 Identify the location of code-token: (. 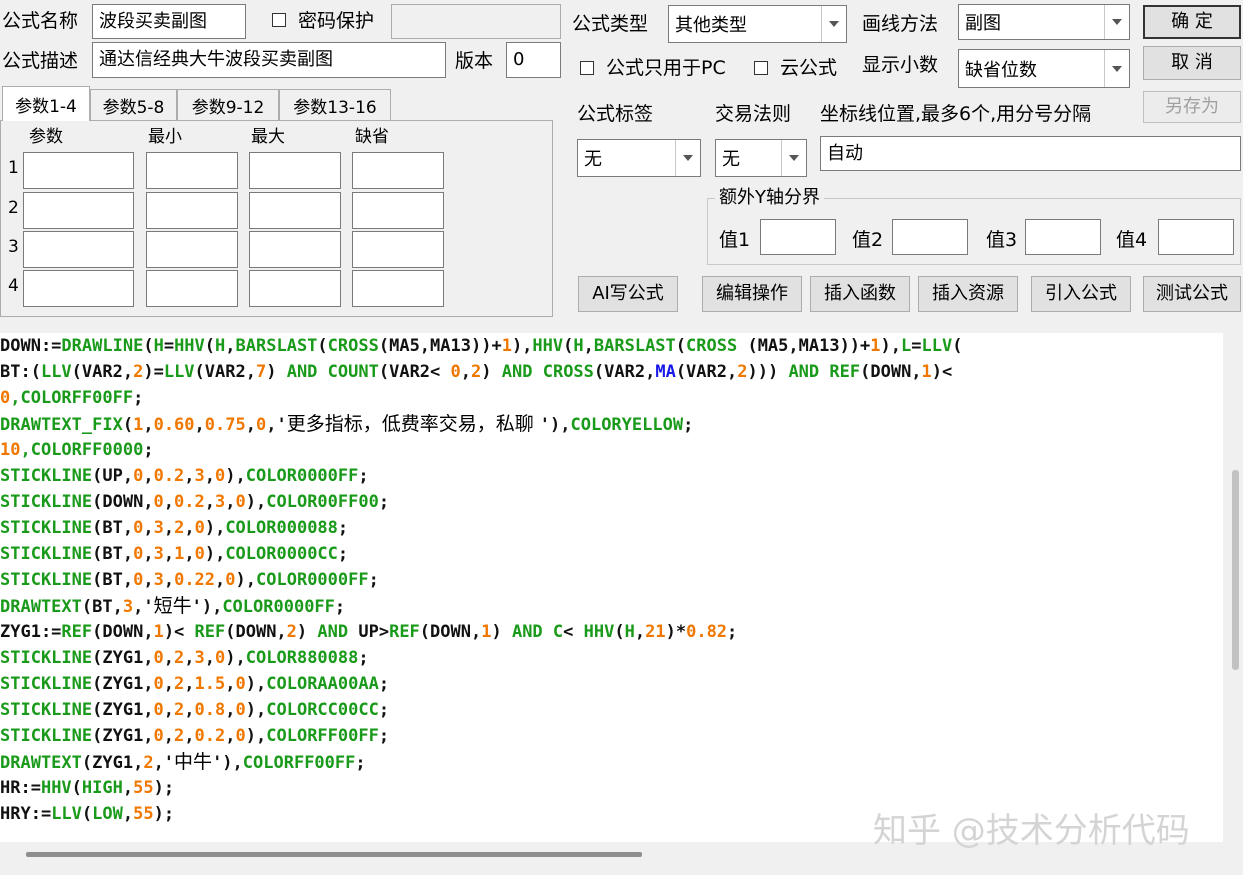
(322, 346).